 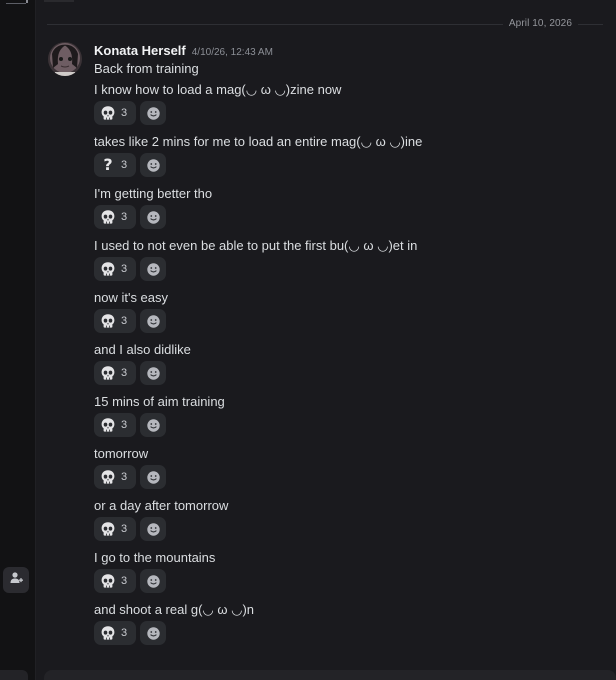 What do you see at coordinates (65, 59) in the screenshot?
I see `avatar` at bounding box center [65, 59].